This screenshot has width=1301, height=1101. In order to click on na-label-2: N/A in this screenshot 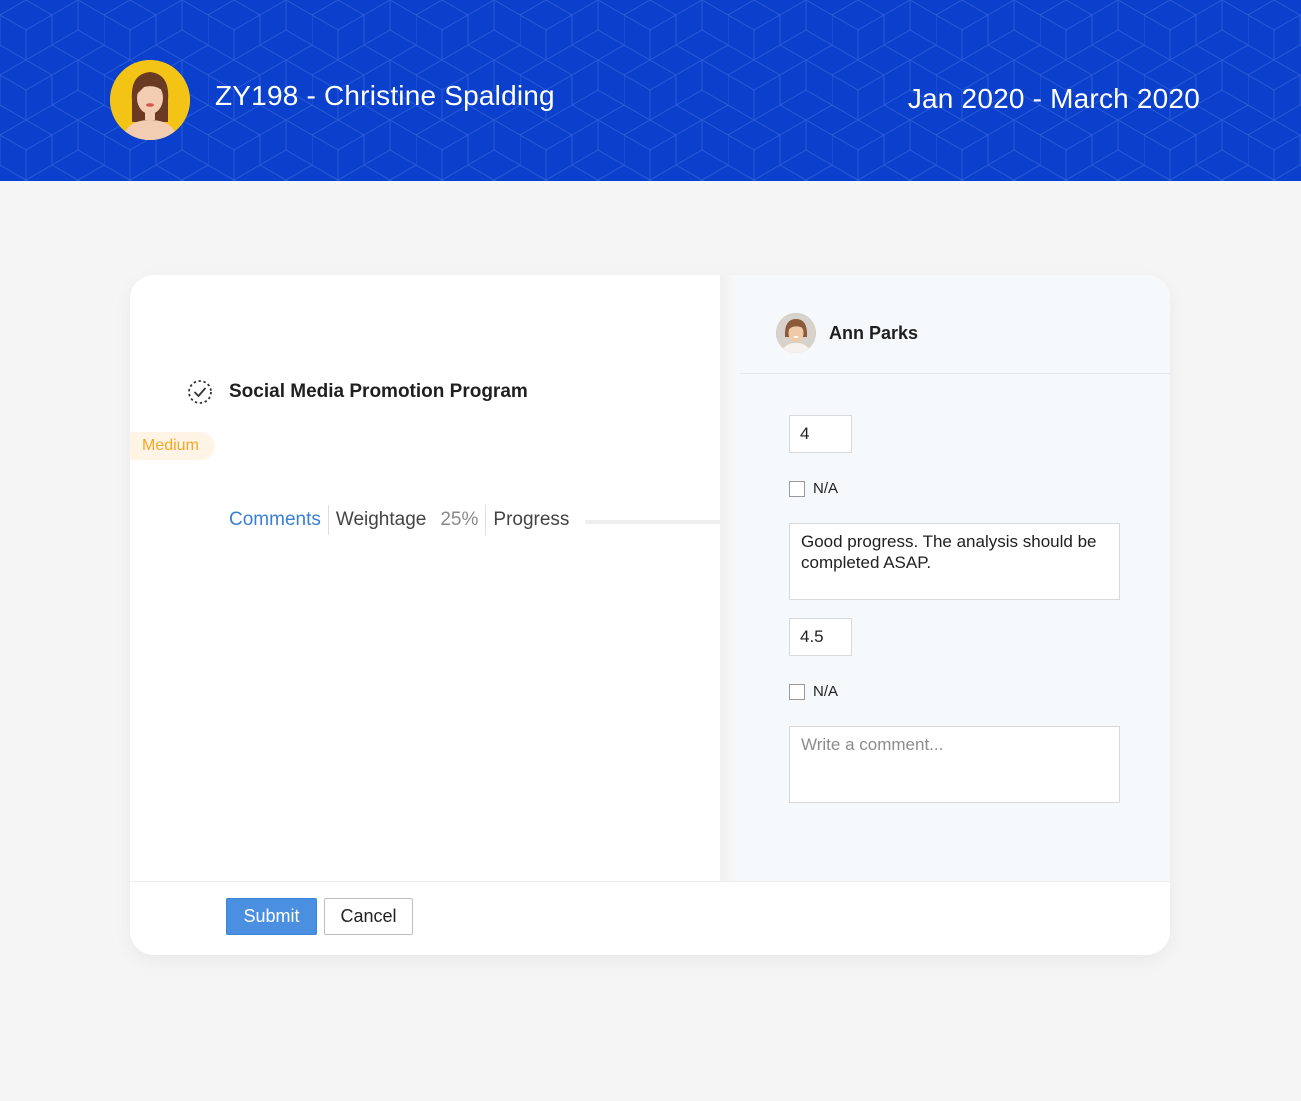, I will do `click(826, 691)`.